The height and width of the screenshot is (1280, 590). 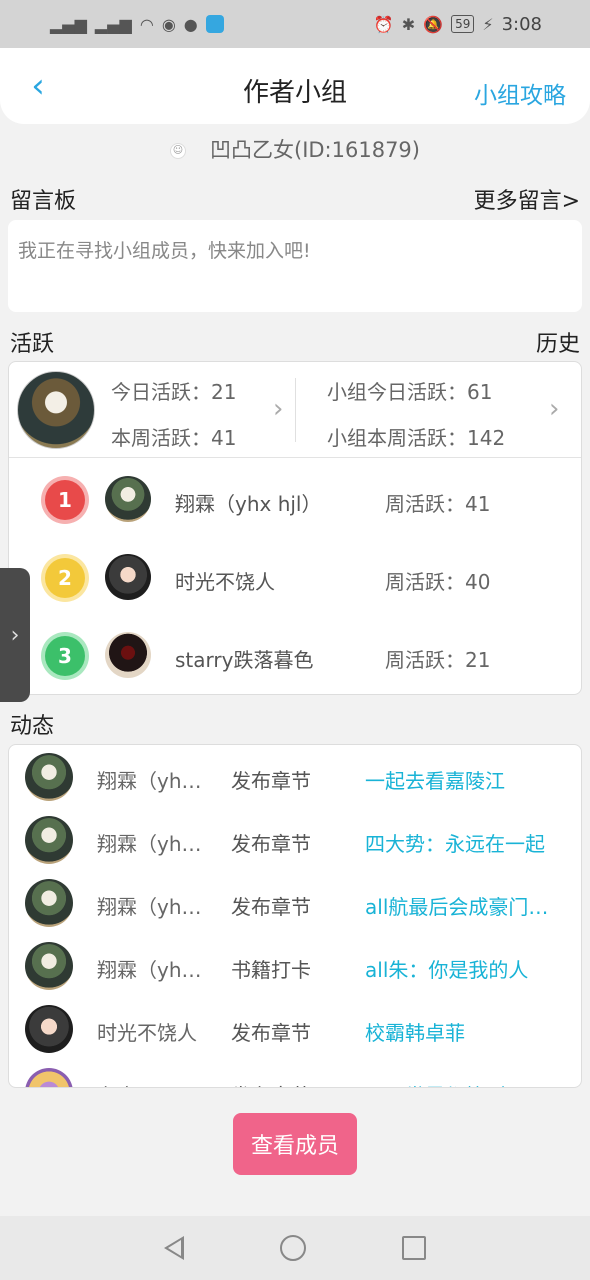 I want to click on rank-row: 3 starry跌落暮色 周活跃：21, so click(x=295, y=657).